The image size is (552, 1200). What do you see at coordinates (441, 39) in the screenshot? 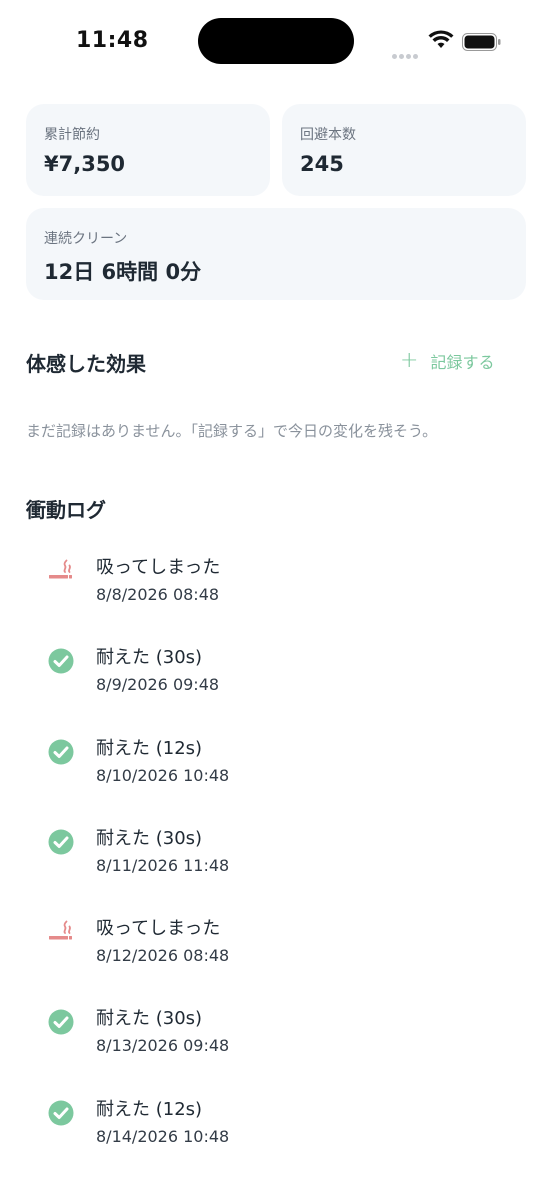
I see `wifi-icon` at bounding box center [441, 39].